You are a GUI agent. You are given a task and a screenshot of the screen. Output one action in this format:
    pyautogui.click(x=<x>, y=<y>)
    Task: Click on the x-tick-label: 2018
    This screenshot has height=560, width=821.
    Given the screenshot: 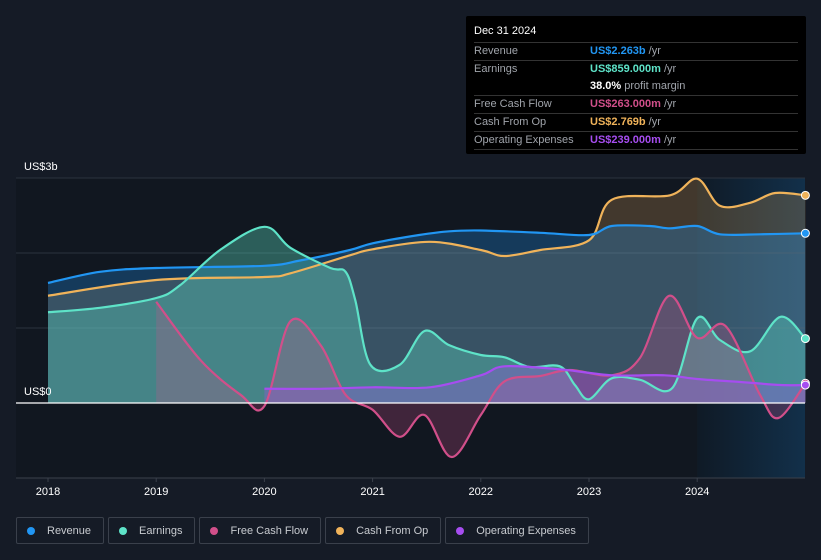 What is the action you would take?
    pyautogui.click(x=48, y=492)
    